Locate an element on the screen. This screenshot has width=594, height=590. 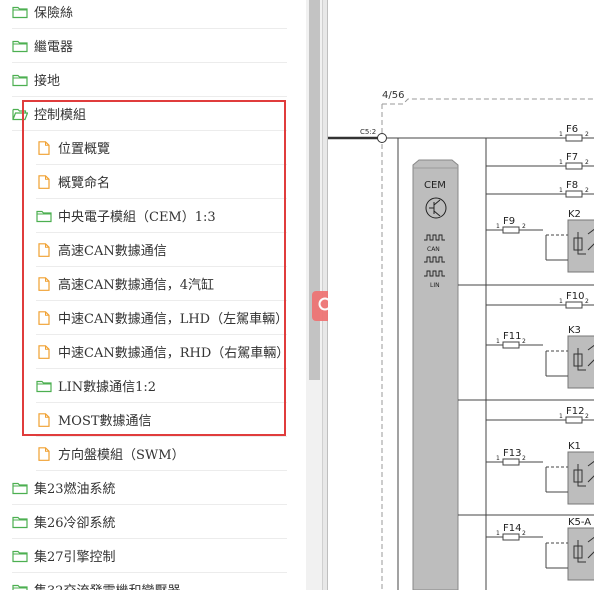
tree-item: 集32交流發電機和變壓器 is located at coordinates (149, 581).